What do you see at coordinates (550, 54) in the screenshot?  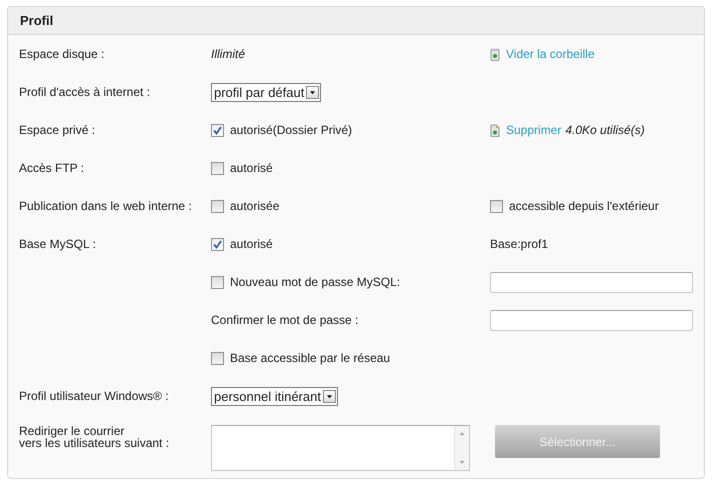 I see `link: Vider la corbeille` at bounding box center [550, 54].